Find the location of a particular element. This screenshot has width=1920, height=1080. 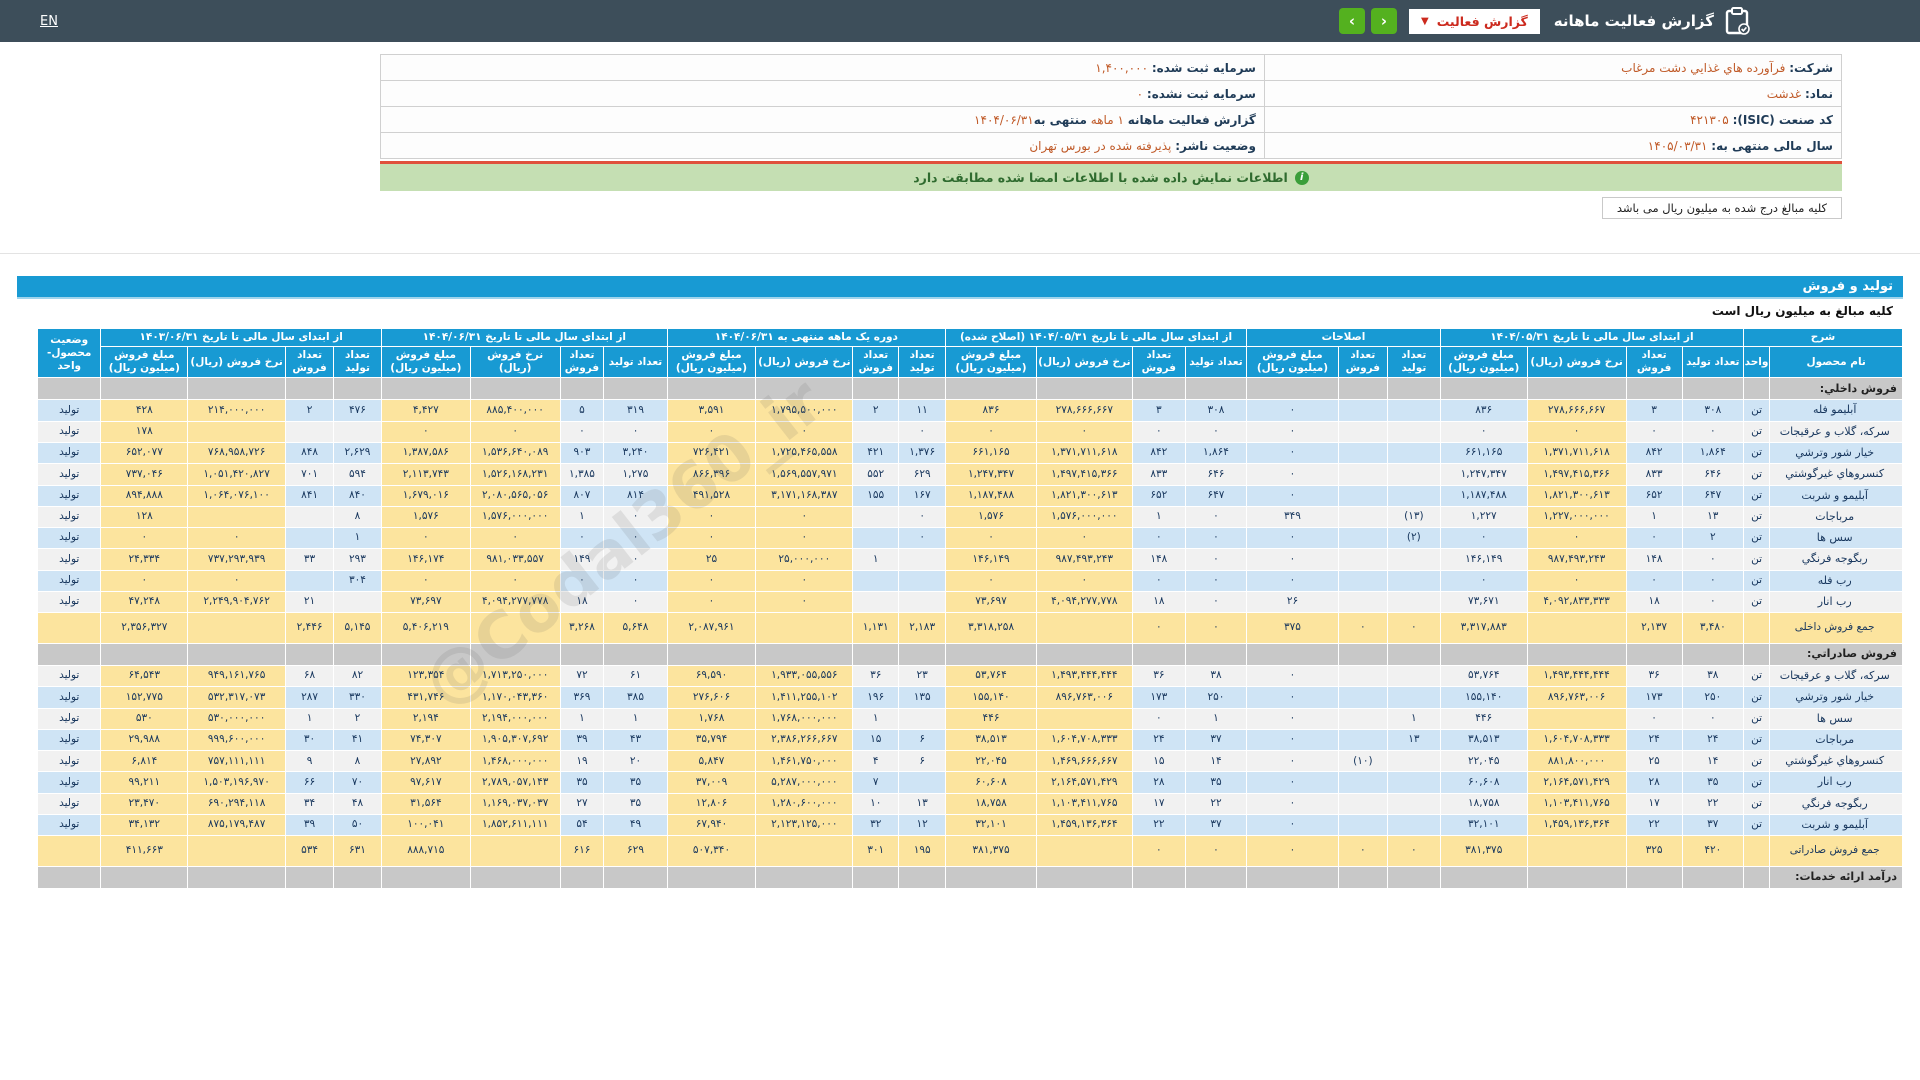

symbol-value: غدشت is located at coordinates (1784, 93).